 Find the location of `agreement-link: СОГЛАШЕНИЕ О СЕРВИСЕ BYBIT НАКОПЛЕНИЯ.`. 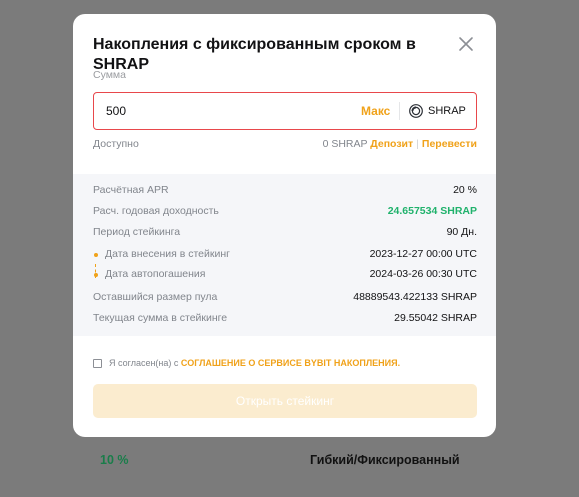

agreement-link: СОГЛАШЕНИЕ О СЕРВИСЕ BYBIT НАКОПЛЕНИЯ. is located at coordinates (290, 363).